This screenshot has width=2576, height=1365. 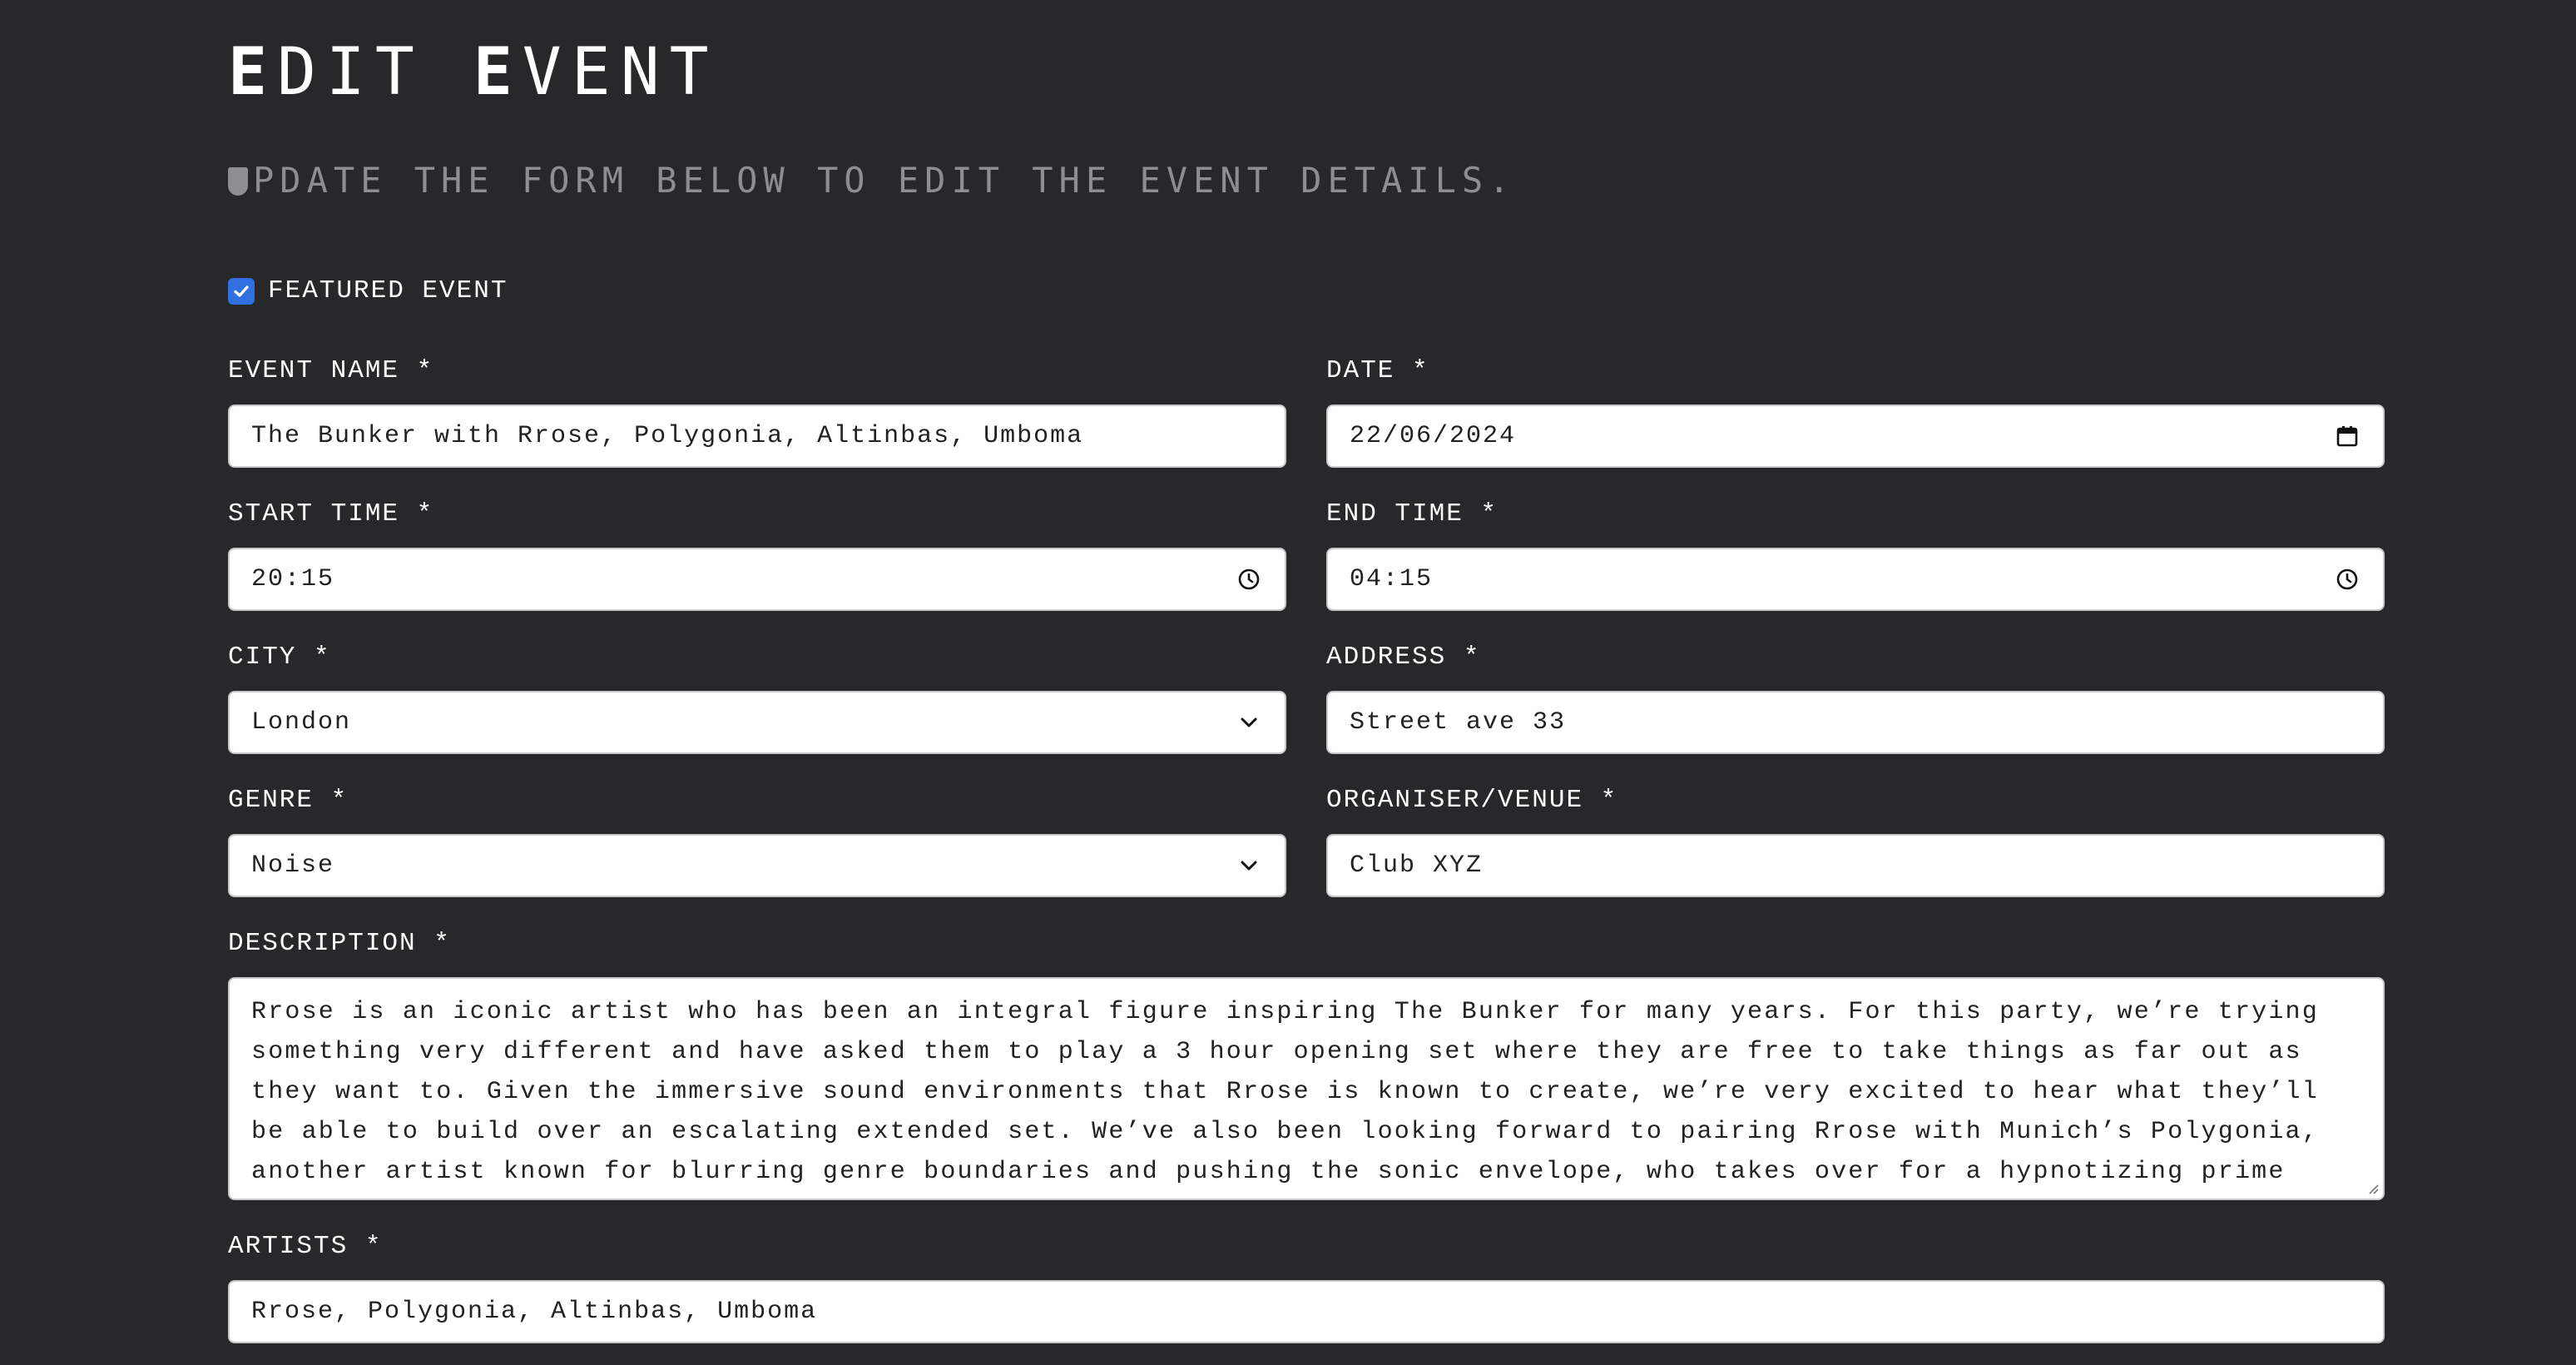 What do you see at coordinates (305, 1246) in the screenshot?
I see `artists-label: ARTISTS *` at bounding box center [305, 1246].